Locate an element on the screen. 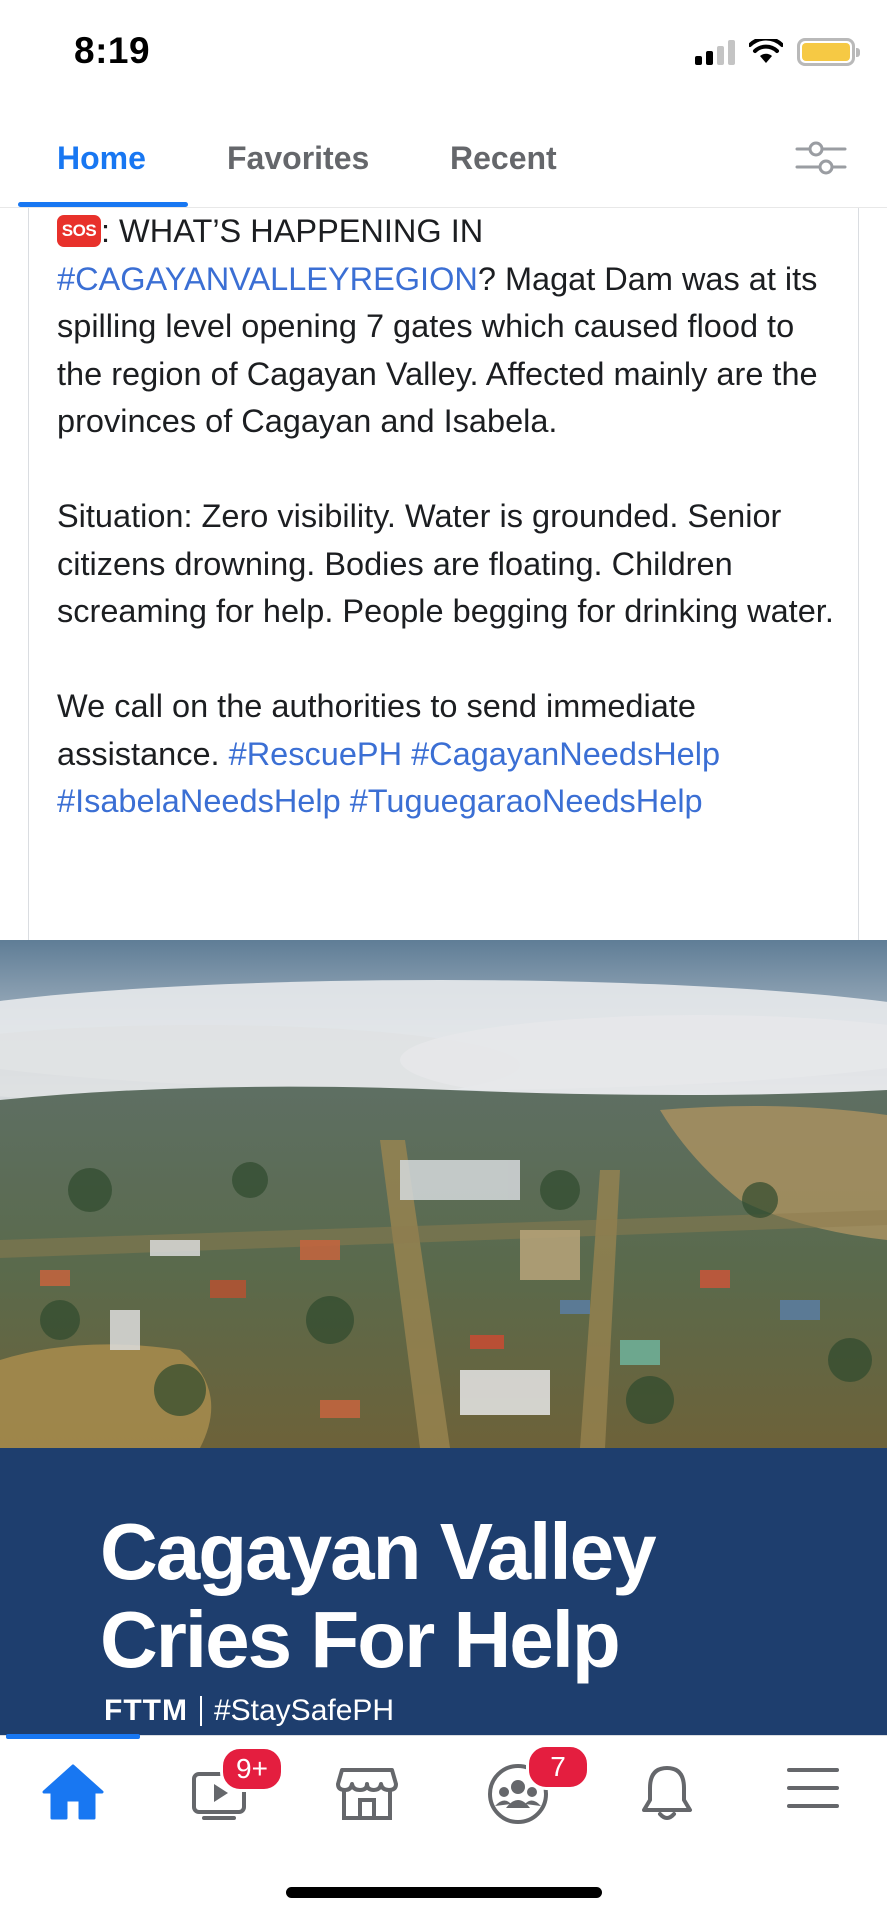 This screenshot has width=887, height=1920. hashtag-link: #CAGAYANVALLEYREGION is located at coordinates (267, 279).